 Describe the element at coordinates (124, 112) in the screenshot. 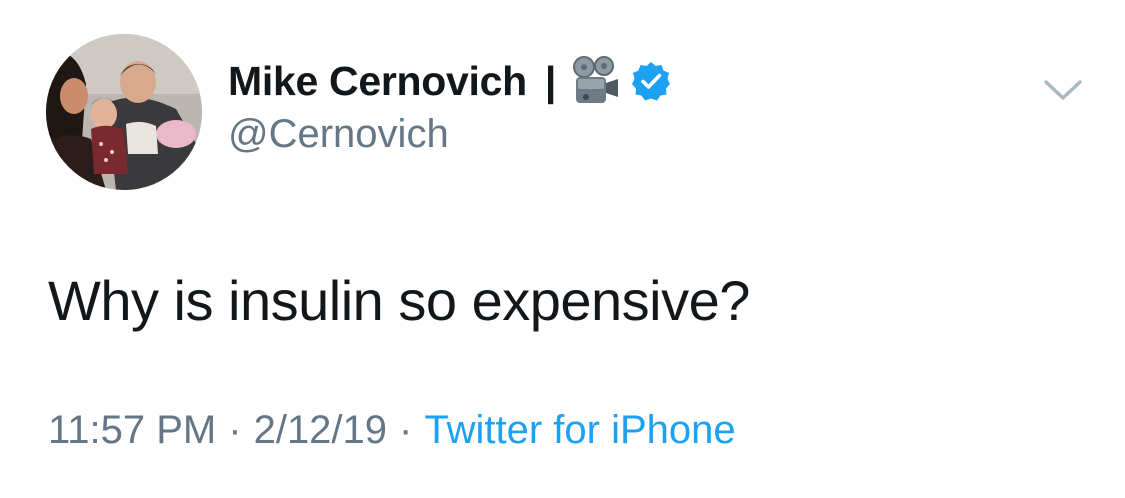

I see `avatar` at that location.